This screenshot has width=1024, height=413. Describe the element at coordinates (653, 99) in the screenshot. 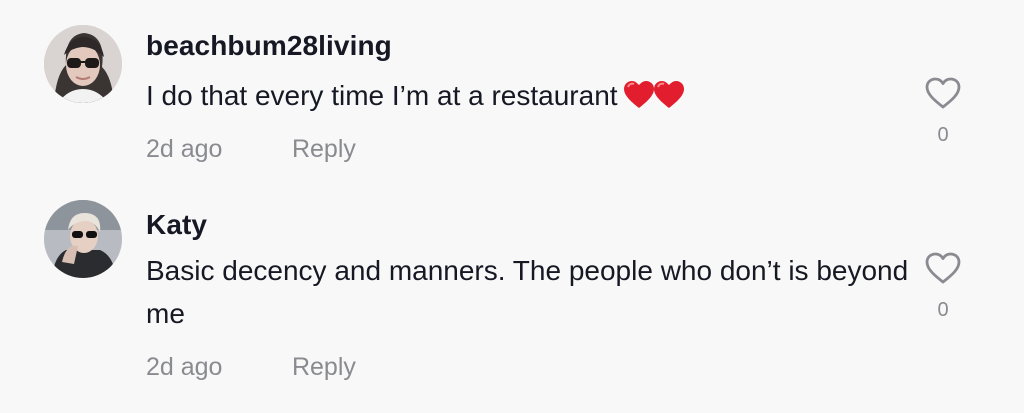

I see `red-heart-icon` at that location.